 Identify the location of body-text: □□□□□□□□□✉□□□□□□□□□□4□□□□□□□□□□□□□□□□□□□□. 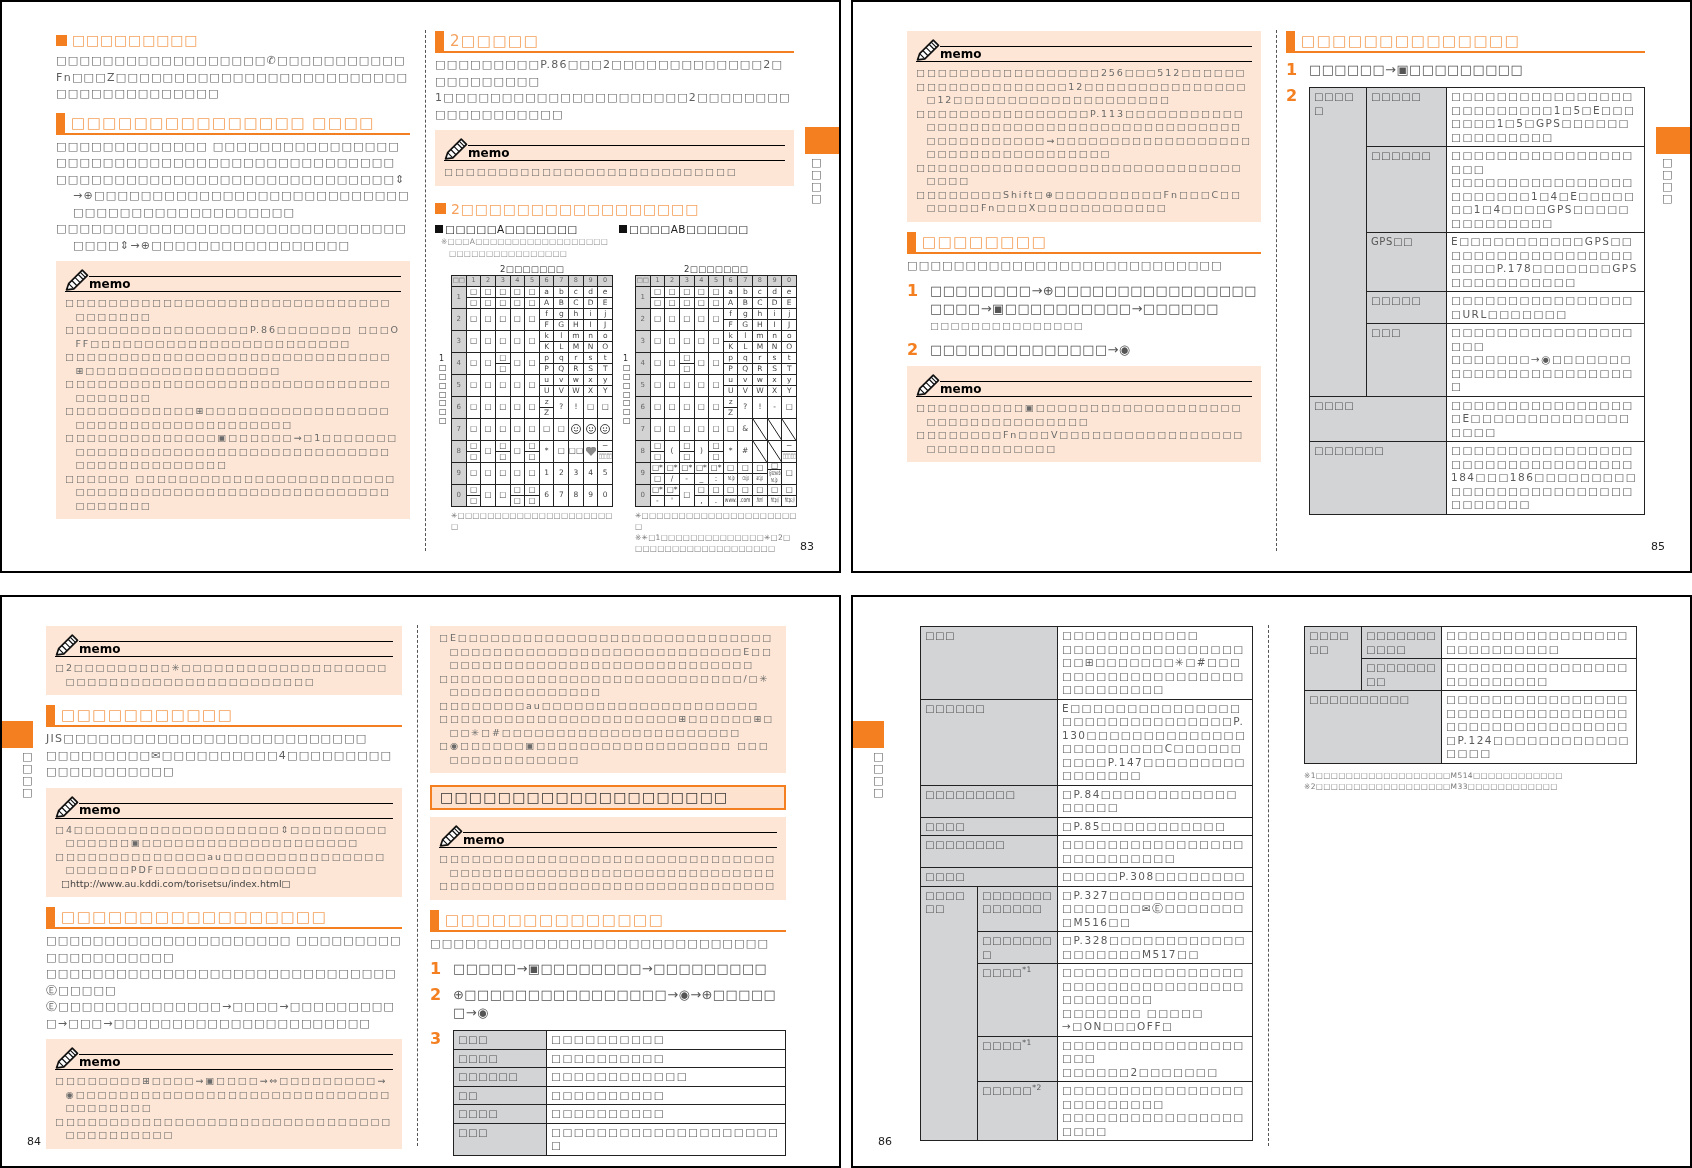
(220, 763).